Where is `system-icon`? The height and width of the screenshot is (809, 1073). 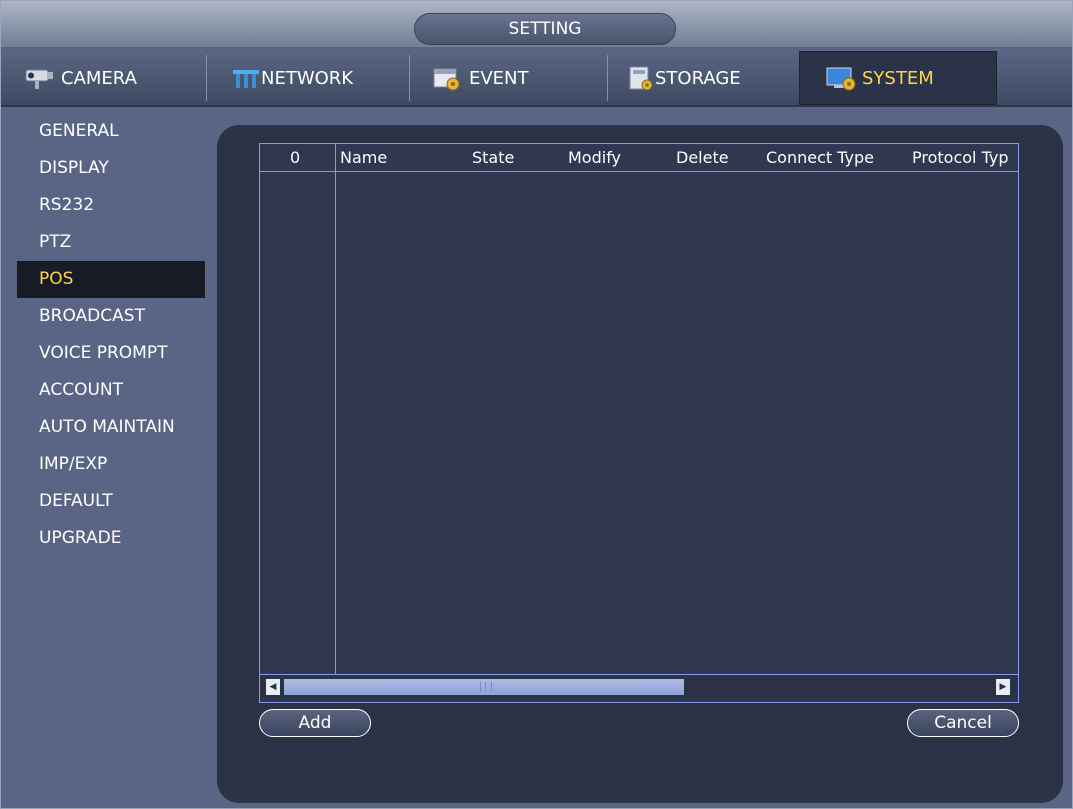
system-icon is located at coordinates (841, 78).